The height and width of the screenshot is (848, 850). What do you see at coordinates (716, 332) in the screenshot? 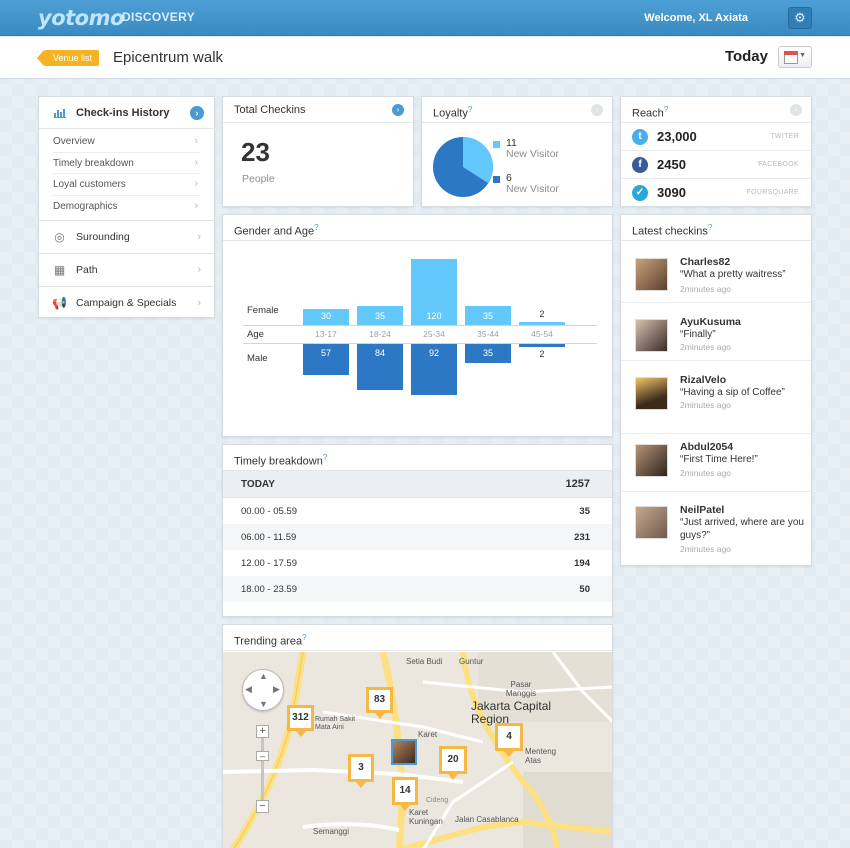
I see `list-item: AyuKusuma “Finally” 2minutes ago` at bounding box center [716, 332].